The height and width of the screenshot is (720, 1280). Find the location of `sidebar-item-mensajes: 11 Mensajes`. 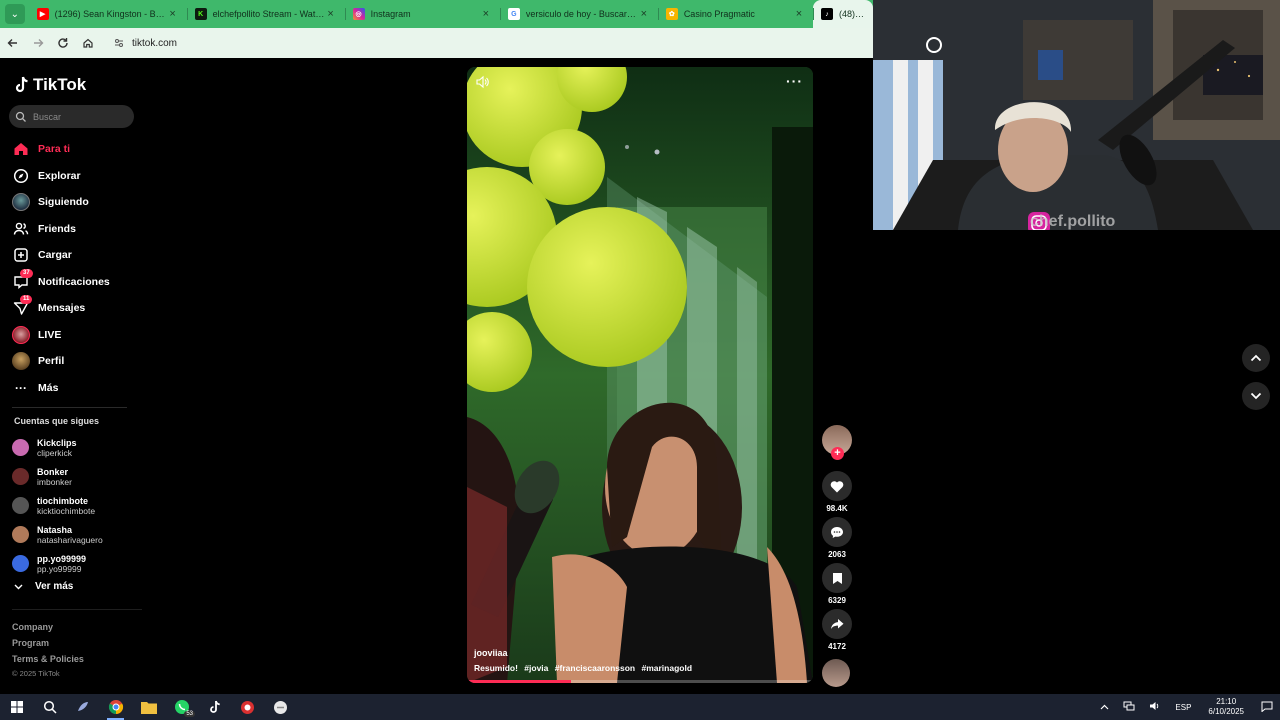

sidebar-item-mensajes: 11 Mensajes is located at coordinates (77, 308).